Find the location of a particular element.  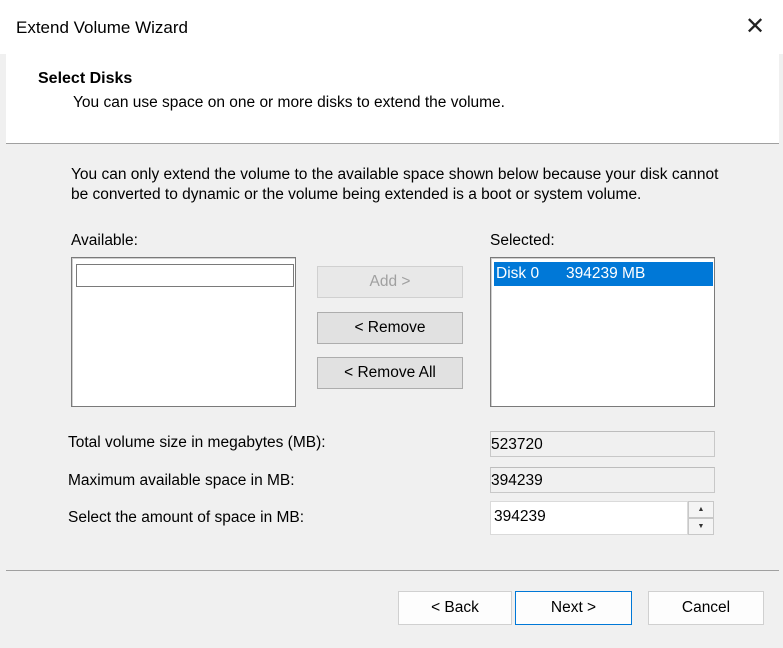

disk-name: Disk 0 is located at coordinates (518, 273).